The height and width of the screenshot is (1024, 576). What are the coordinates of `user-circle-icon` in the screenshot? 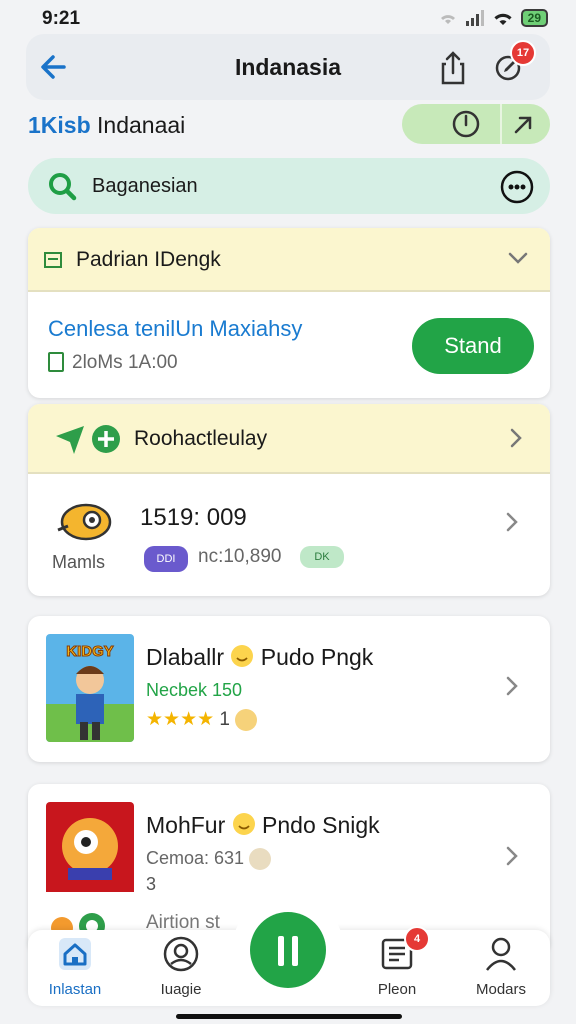 It's located at (181, 954).